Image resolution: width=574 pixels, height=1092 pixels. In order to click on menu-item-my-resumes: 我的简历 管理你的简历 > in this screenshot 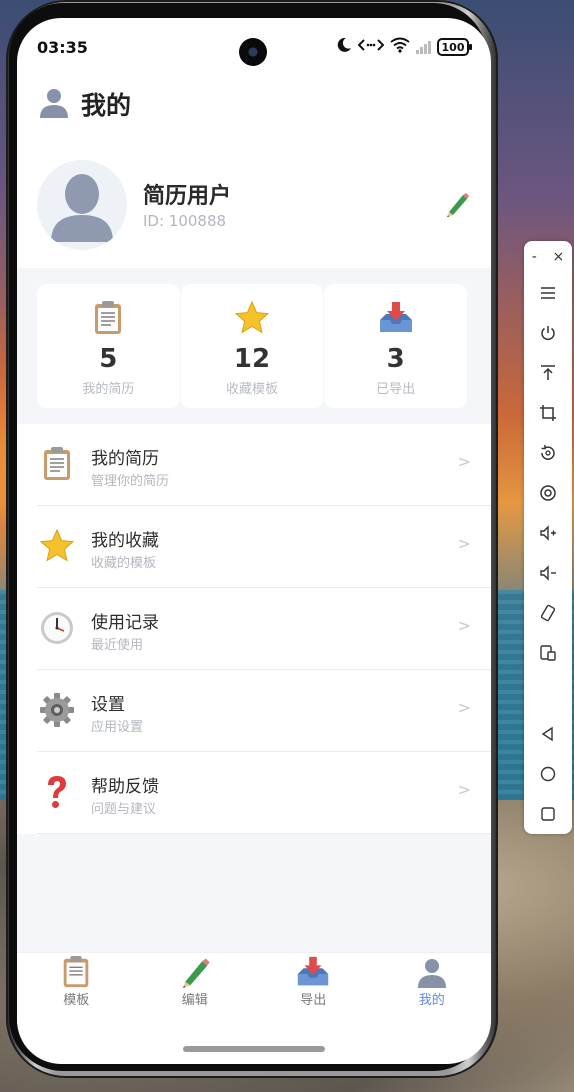, I will do `click(254, 465)`.